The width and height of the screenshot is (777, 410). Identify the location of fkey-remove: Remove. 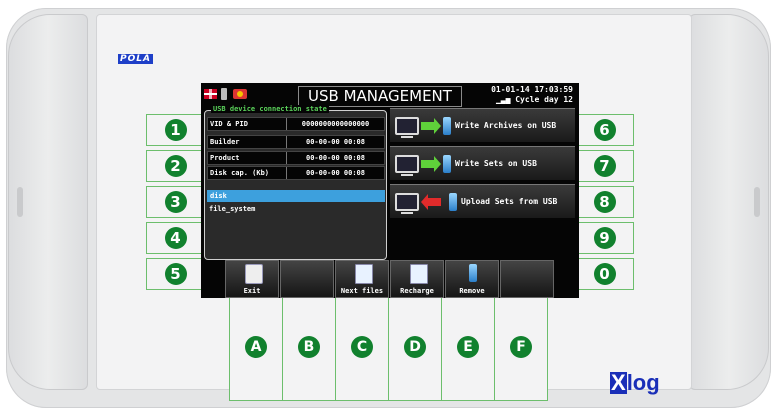
(472, 279).